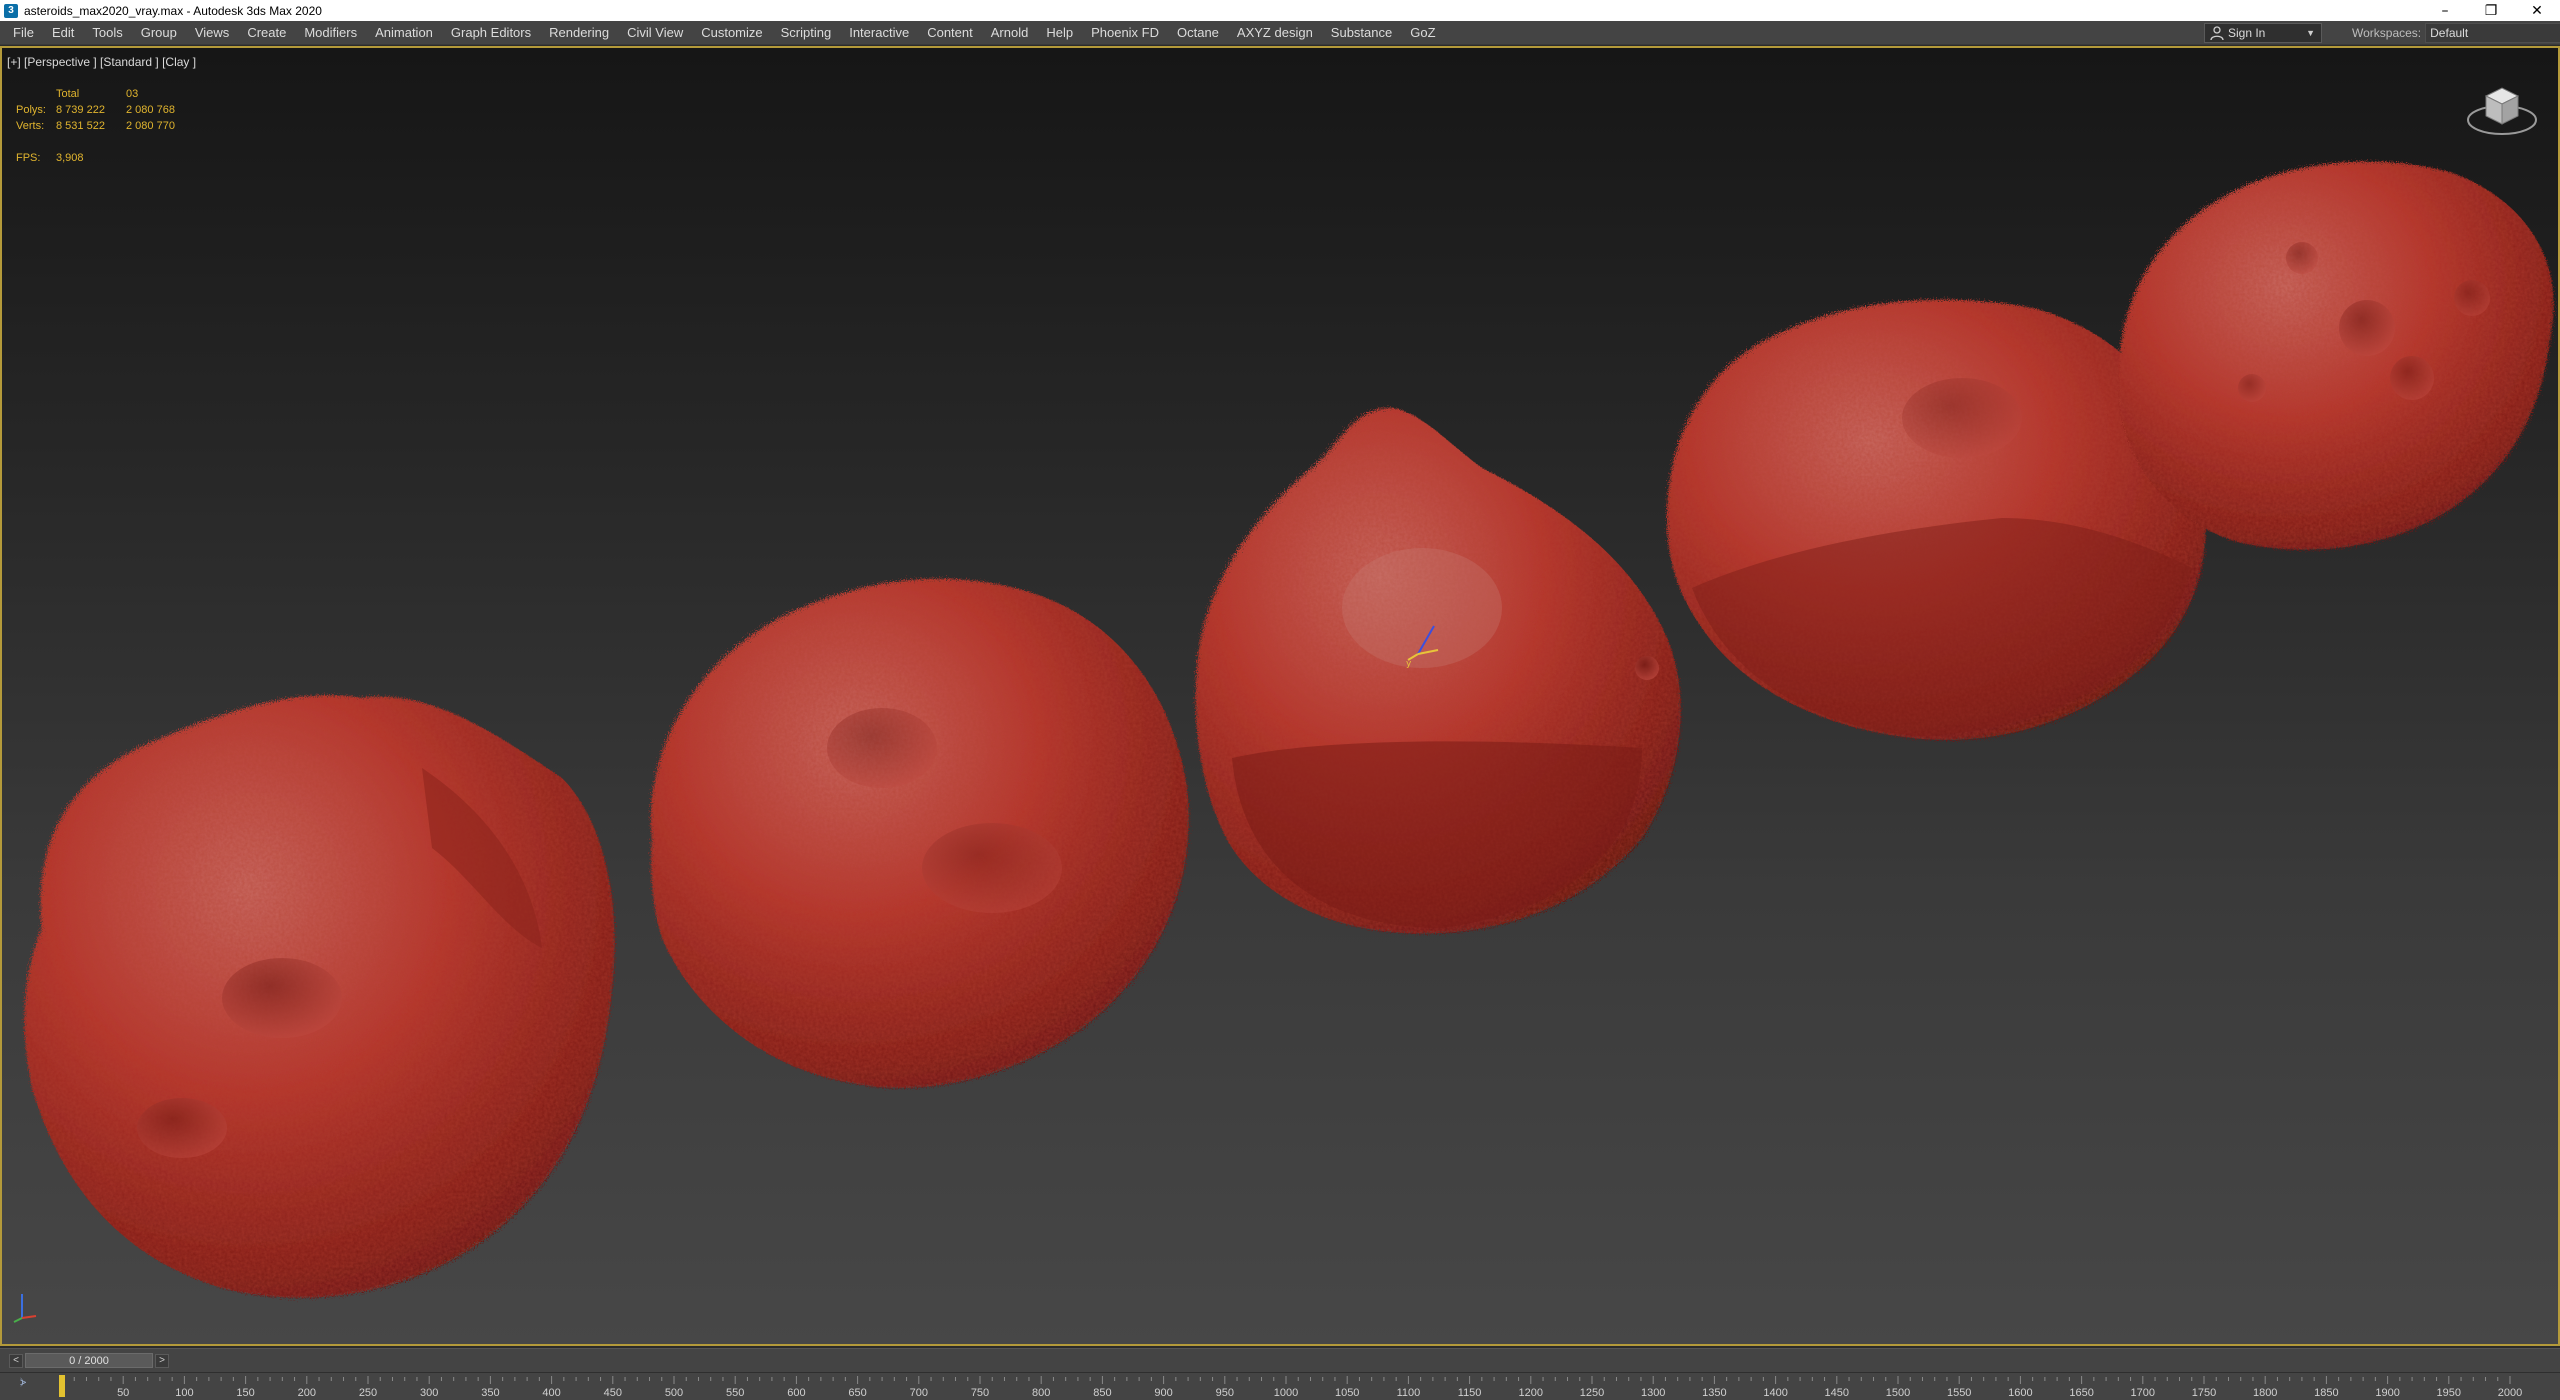 This screenshot has width=2560, height=1400. What do you see at coordinates (2020, 1393) in the screenshot?
I see `track-tick-label: 1600` at bounding box center [2020, 1393].